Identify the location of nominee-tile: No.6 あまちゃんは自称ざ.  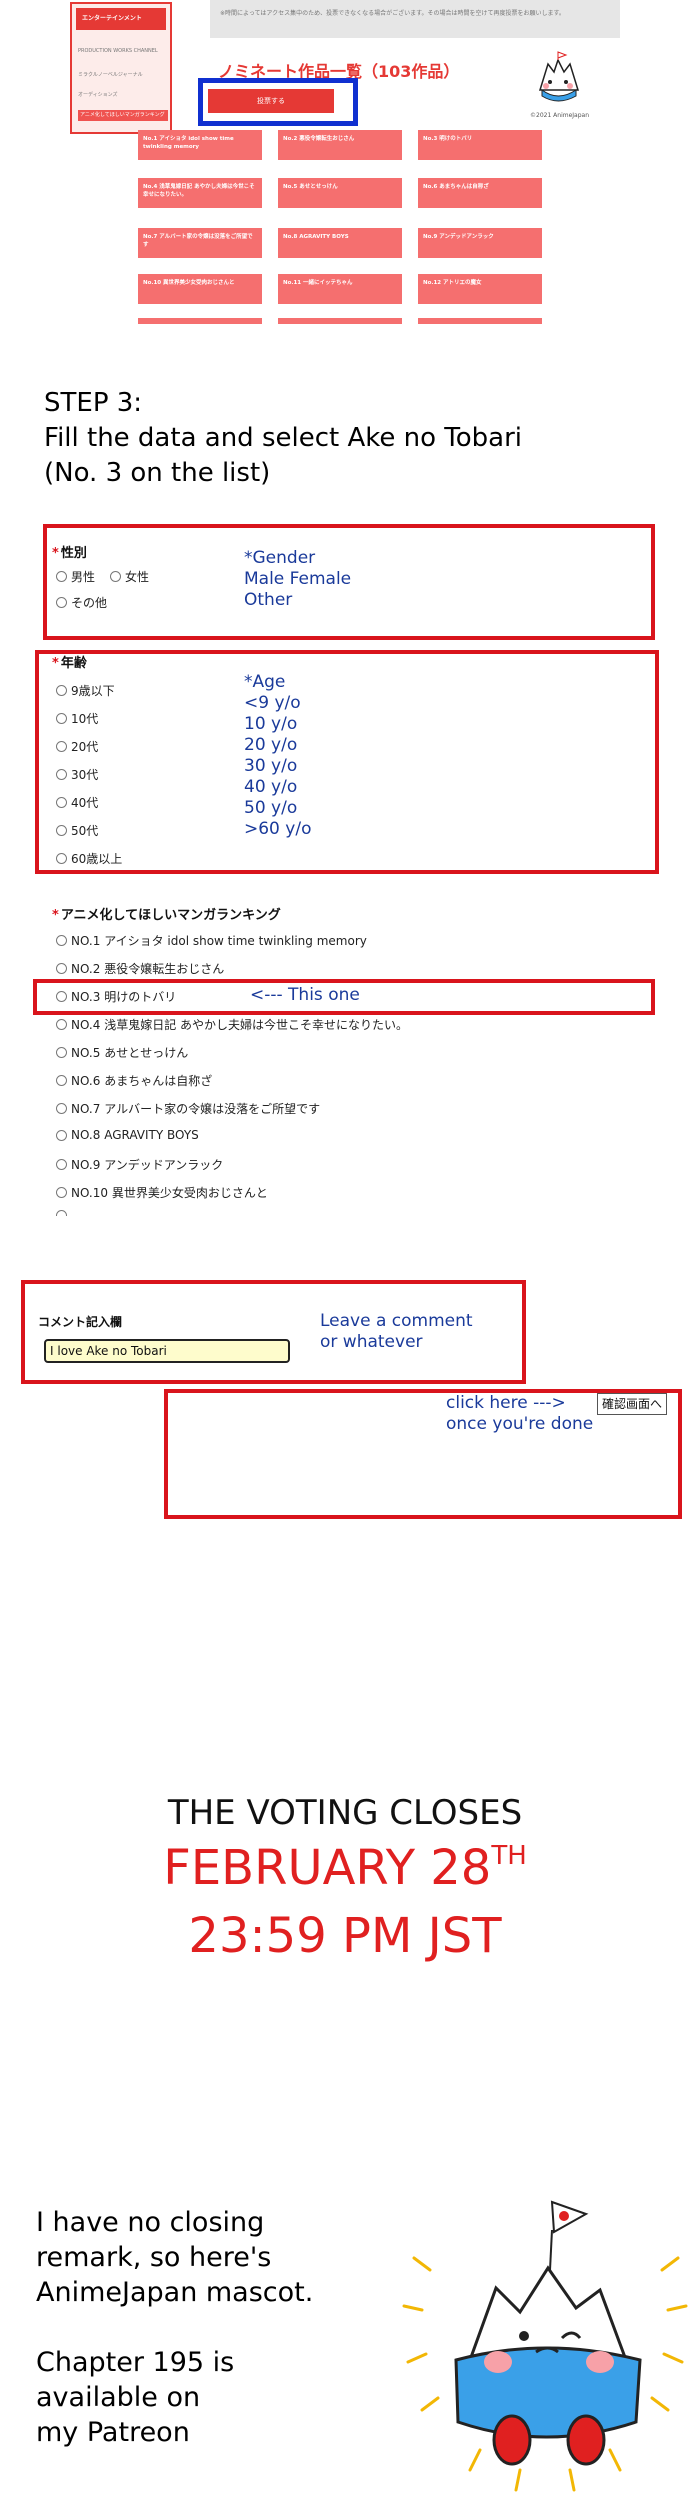
(480, 193).